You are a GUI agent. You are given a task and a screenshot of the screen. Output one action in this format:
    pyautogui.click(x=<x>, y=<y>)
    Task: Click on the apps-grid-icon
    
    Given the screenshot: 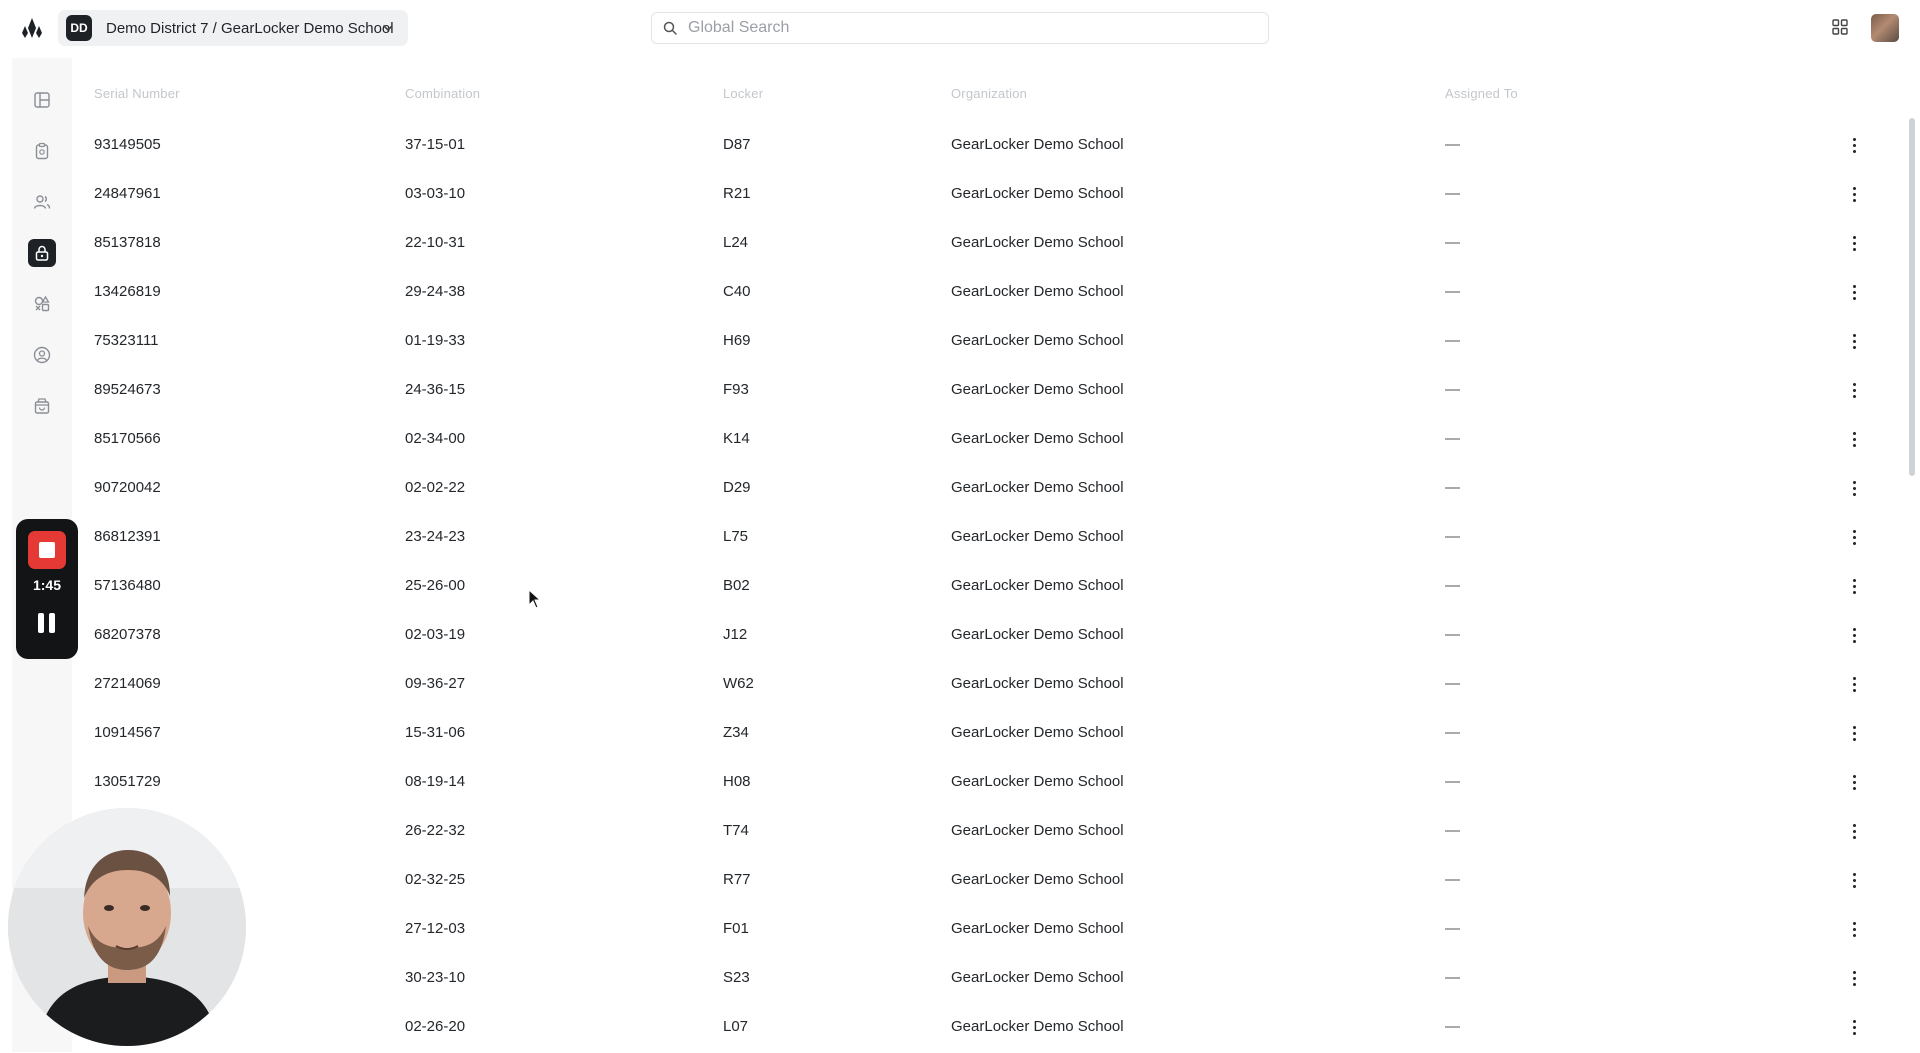 What is the action you would take?
    pyautogui.click(x=1840, y=27)
    